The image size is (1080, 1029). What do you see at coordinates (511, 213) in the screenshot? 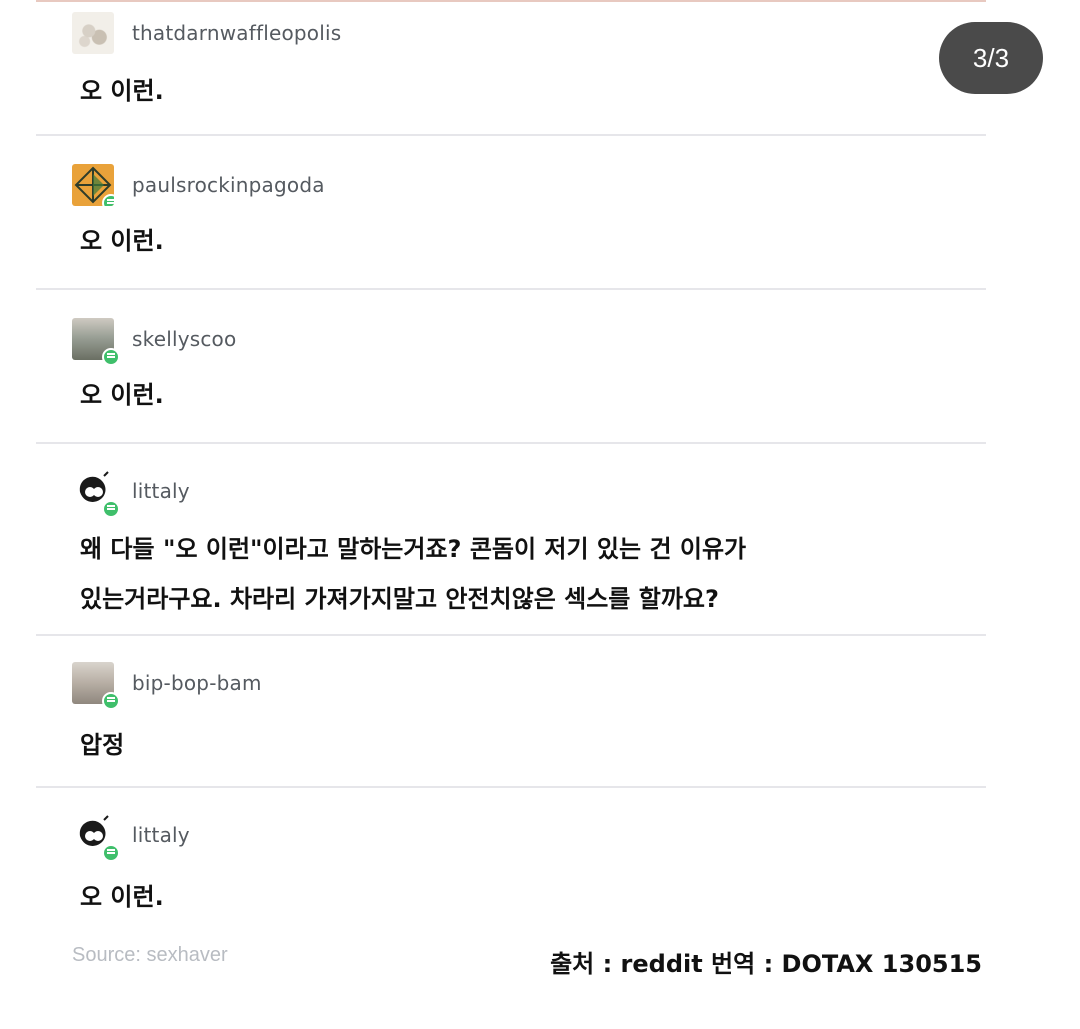
I see `comment-post: paulsrockinpagoda 오 이런.` at bounding box center [511, 213].